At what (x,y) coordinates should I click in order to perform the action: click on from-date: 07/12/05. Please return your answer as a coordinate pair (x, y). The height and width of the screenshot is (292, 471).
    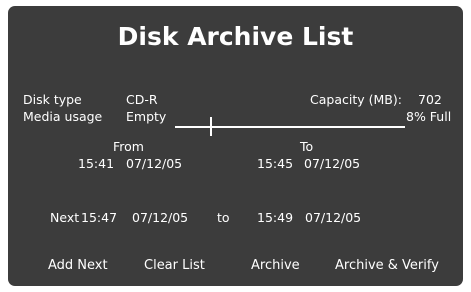
    Looking at the image, I should click on (154, 163).